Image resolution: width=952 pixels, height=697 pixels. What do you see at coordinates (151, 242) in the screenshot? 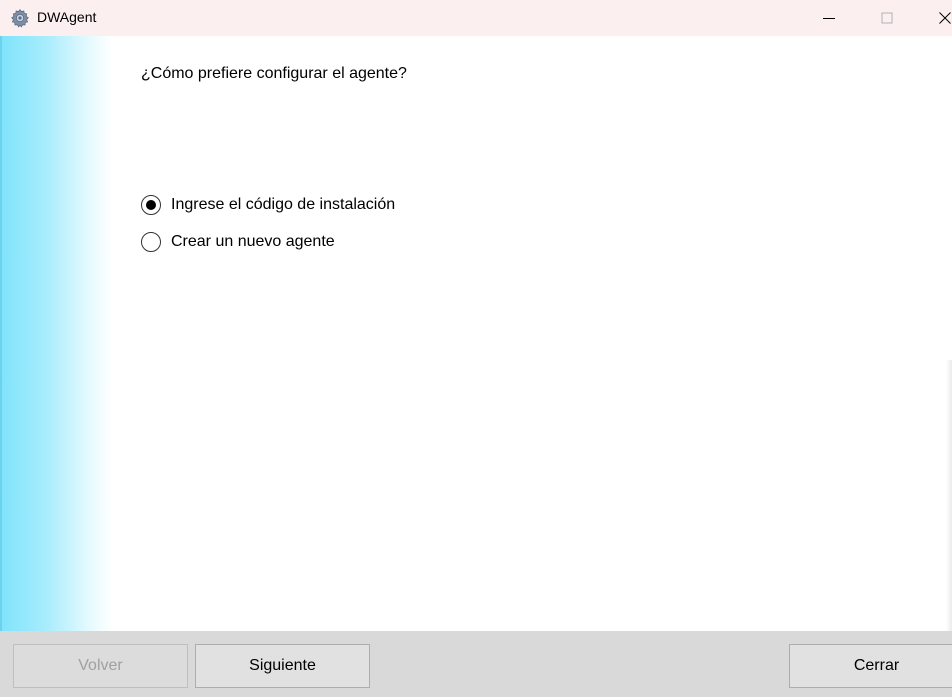
I see `radio-new-agent` at bounding box center [151, 242].